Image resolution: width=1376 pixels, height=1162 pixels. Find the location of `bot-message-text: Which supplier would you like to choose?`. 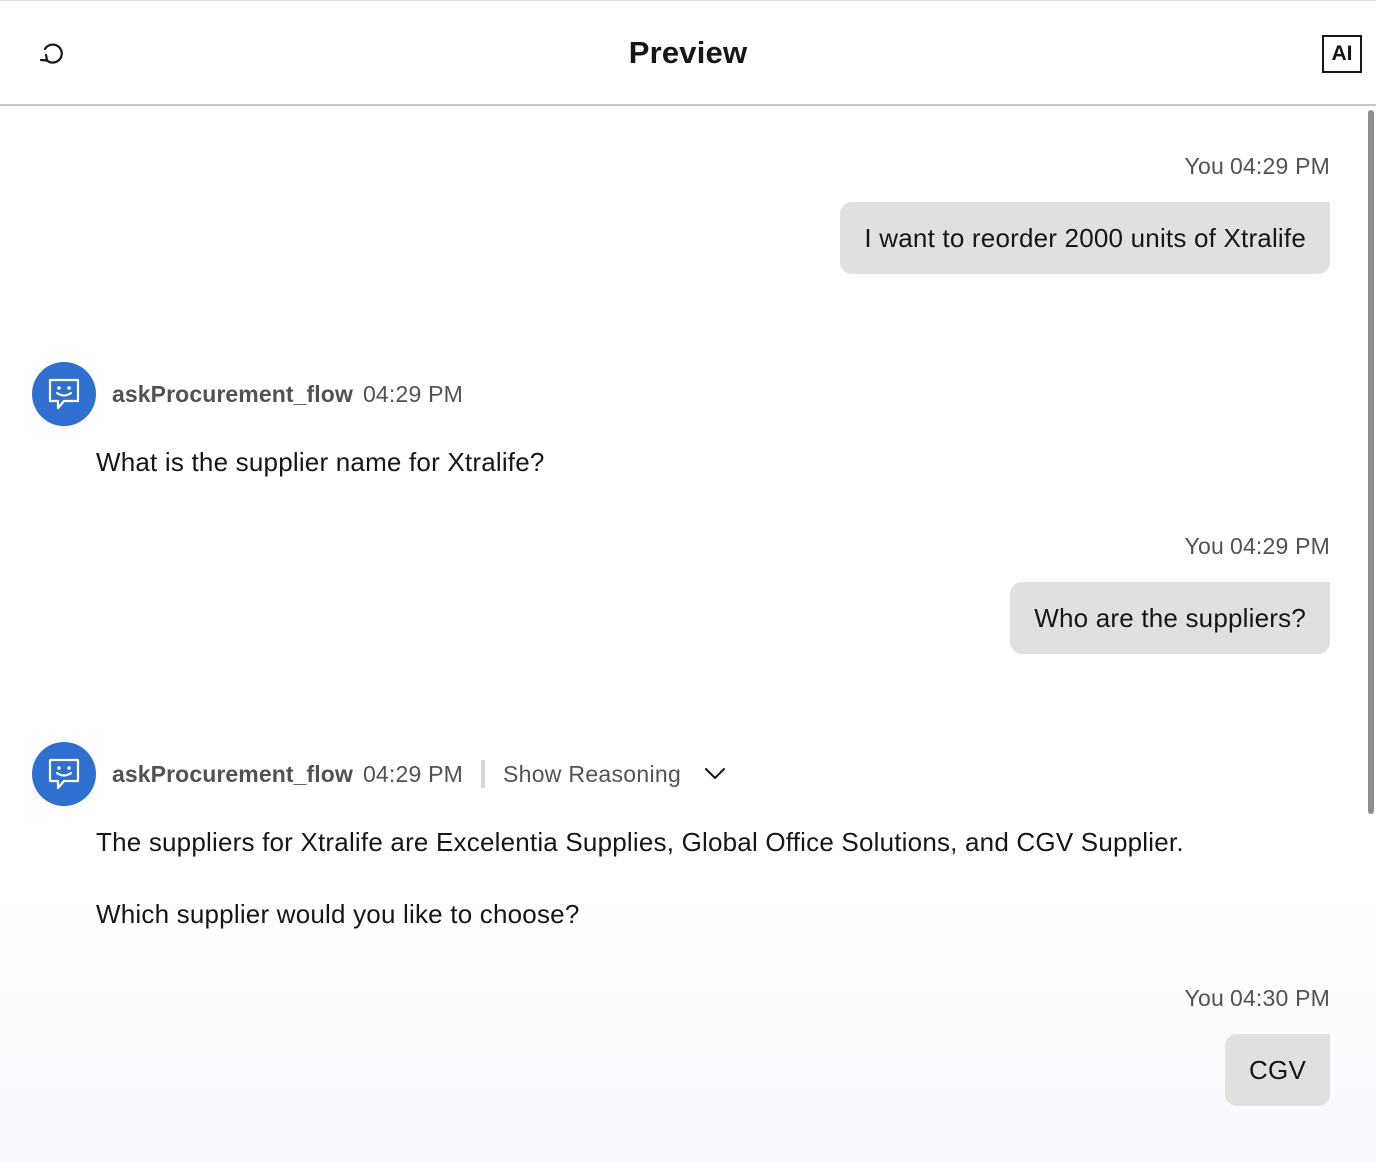

bot-message-text: Which supplier would you like to choose? is located at coordinates (338, 914).